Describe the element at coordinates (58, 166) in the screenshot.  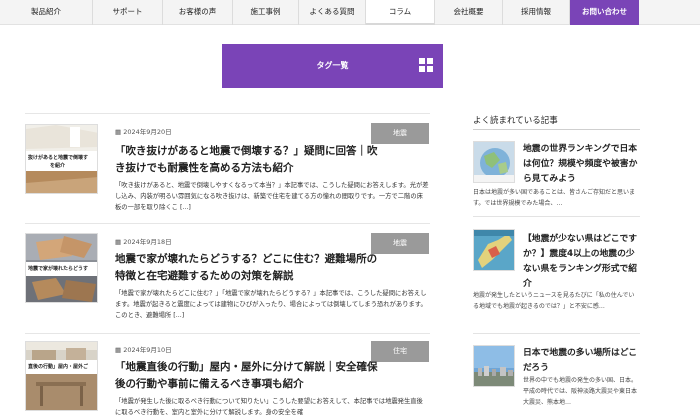
I see `thumbnail-caption-line2: を紹介` at that location.